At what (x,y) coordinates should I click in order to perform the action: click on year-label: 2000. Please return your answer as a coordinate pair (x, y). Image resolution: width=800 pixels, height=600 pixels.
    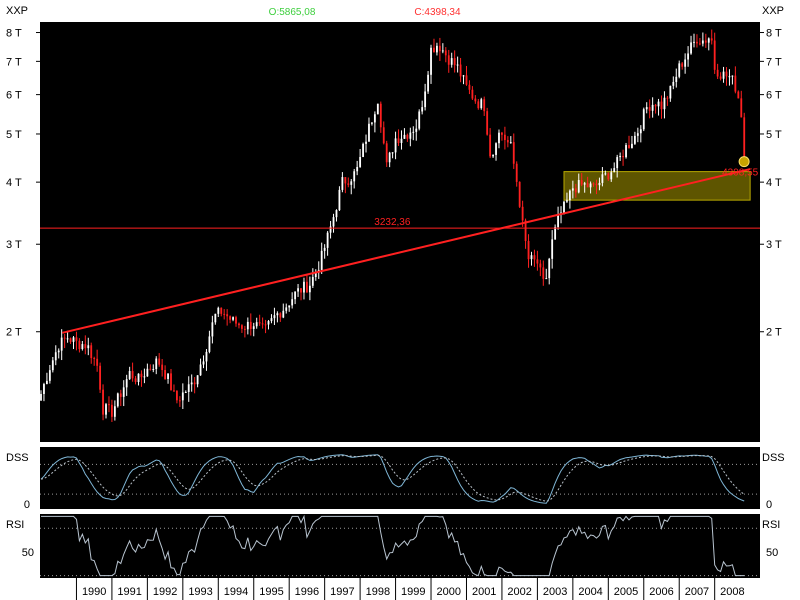
    Looking at the image, I should click on (449, 592).